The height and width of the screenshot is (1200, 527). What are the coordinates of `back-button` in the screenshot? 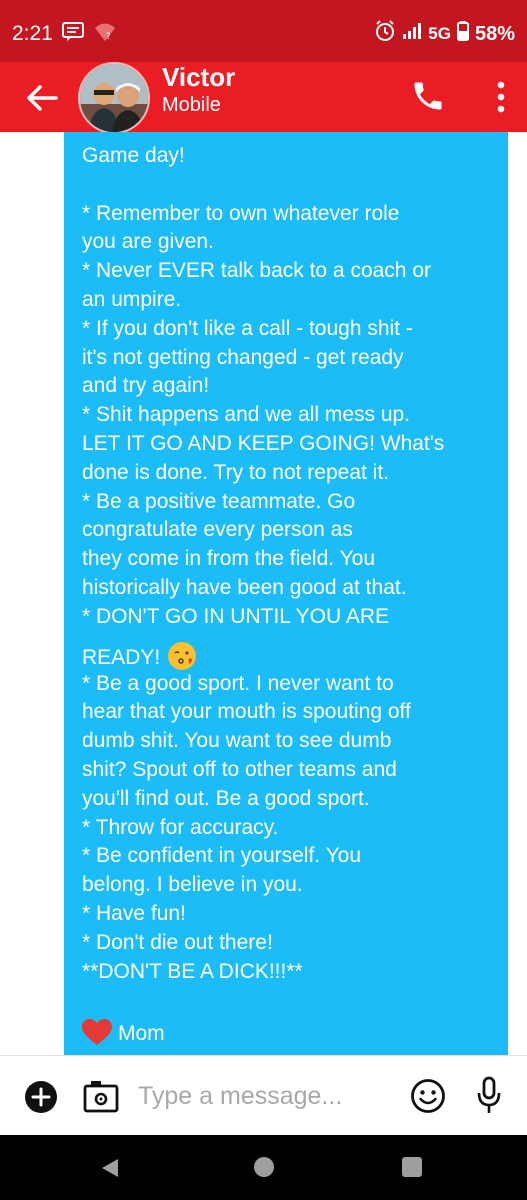 It's located at (42, 98).